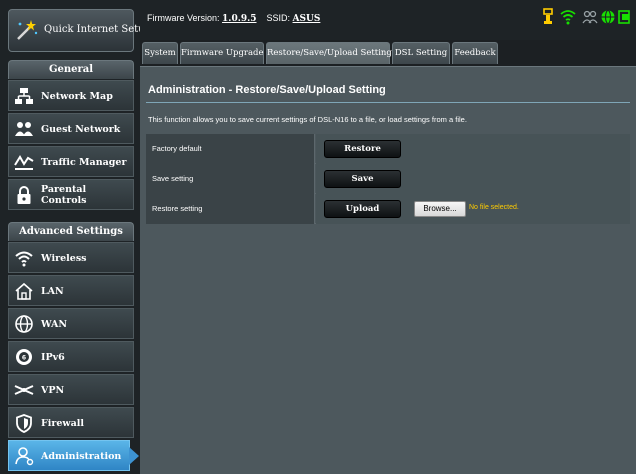 The image size is (636, 474). I want to click on tab-system: System, so click(160, 53).